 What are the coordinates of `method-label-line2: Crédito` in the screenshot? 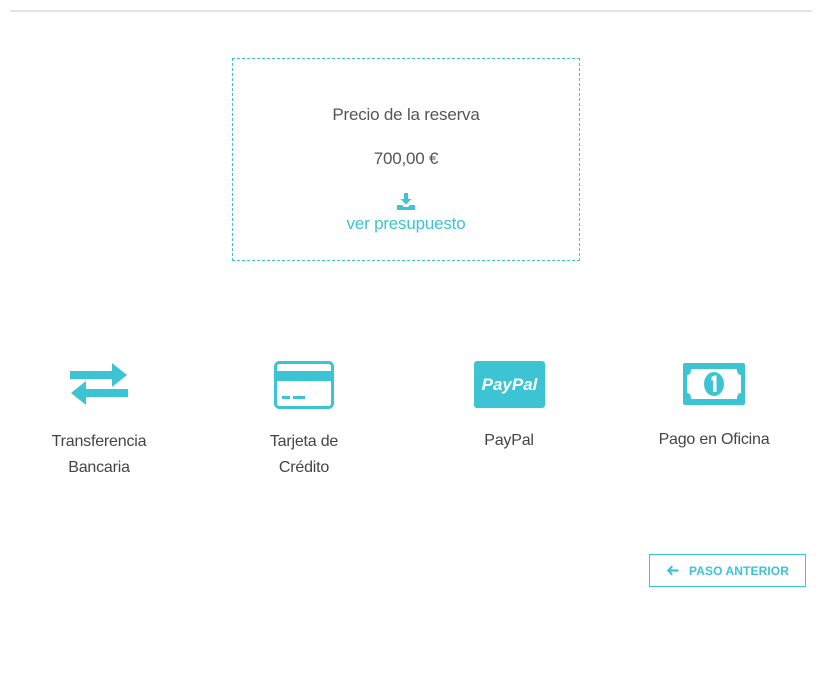 It's located at (304, 467).